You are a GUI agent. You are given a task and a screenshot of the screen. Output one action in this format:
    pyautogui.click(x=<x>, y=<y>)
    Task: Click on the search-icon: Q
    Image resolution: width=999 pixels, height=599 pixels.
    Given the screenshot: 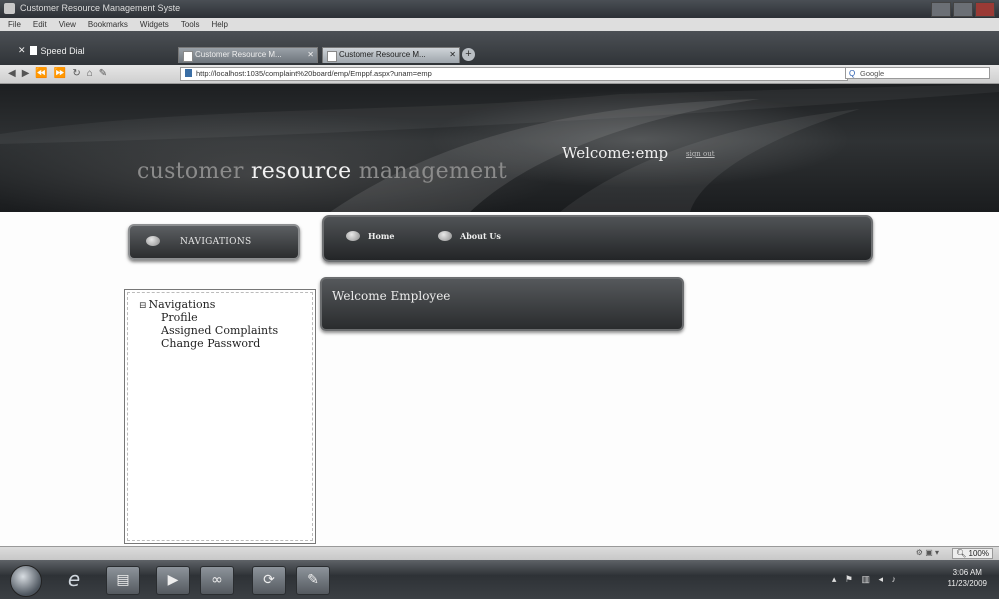 What is the action you would take?
    pyautogui.click(x=852, y=73)
    